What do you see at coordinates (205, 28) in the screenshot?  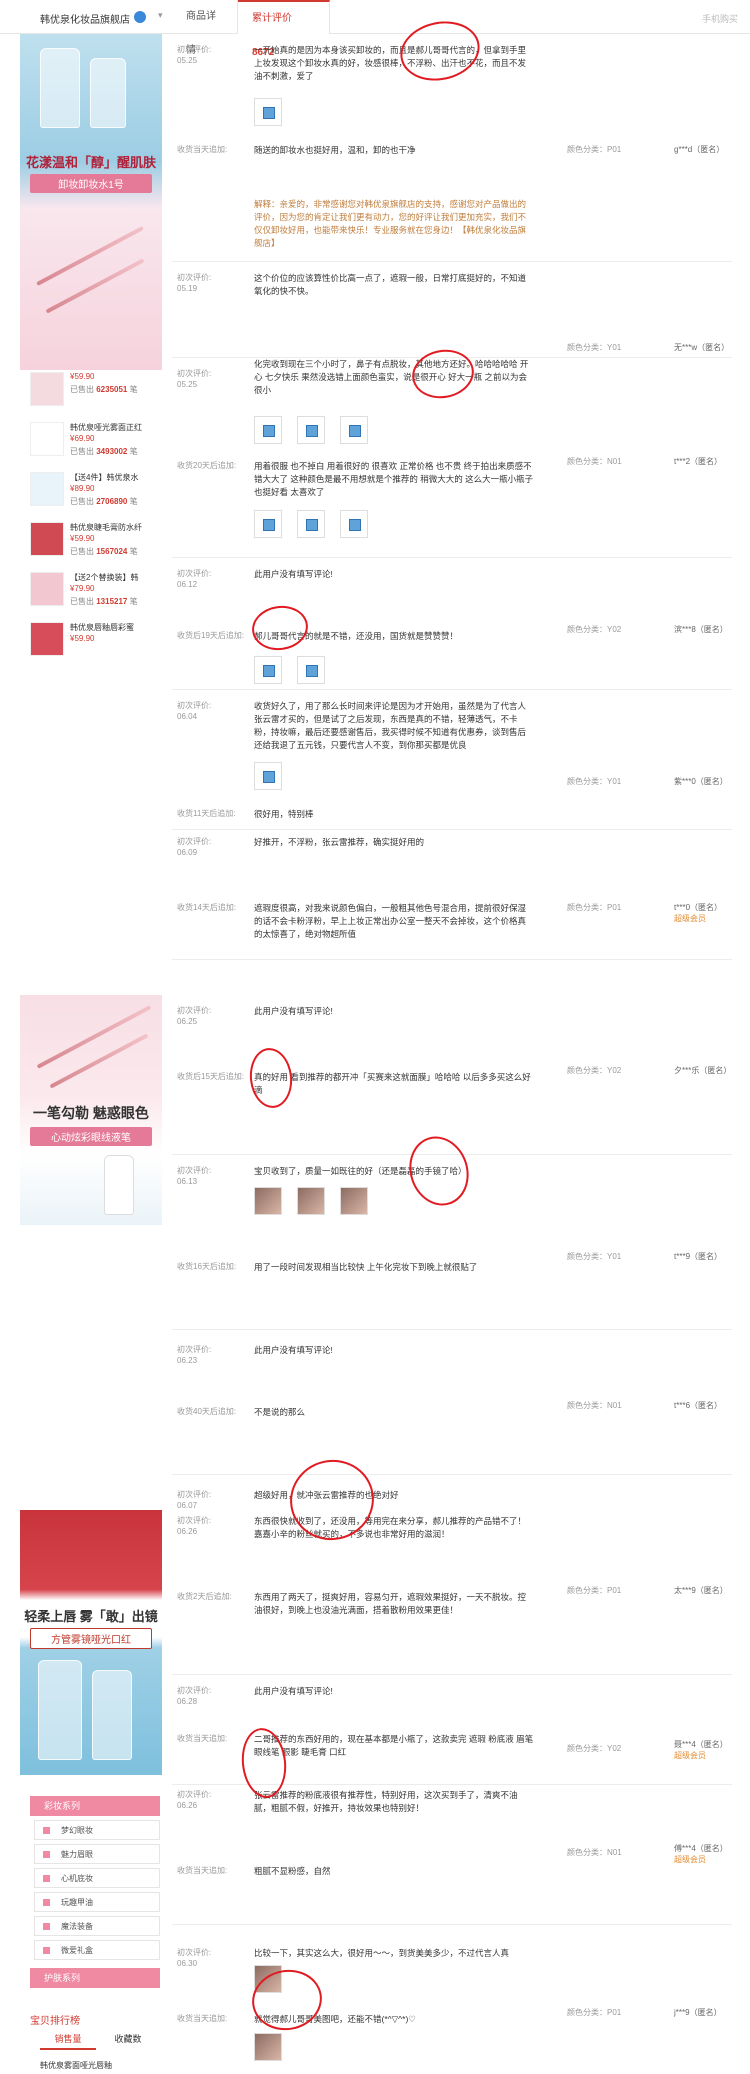 I see `tab-product-detail: 商品详情` at bounding box center [205, 28].